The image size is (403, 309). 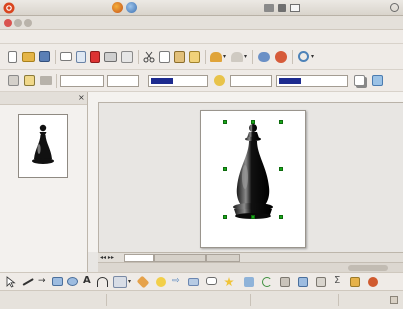 I want to click on window-close-icon, so click(x=8, y=23).